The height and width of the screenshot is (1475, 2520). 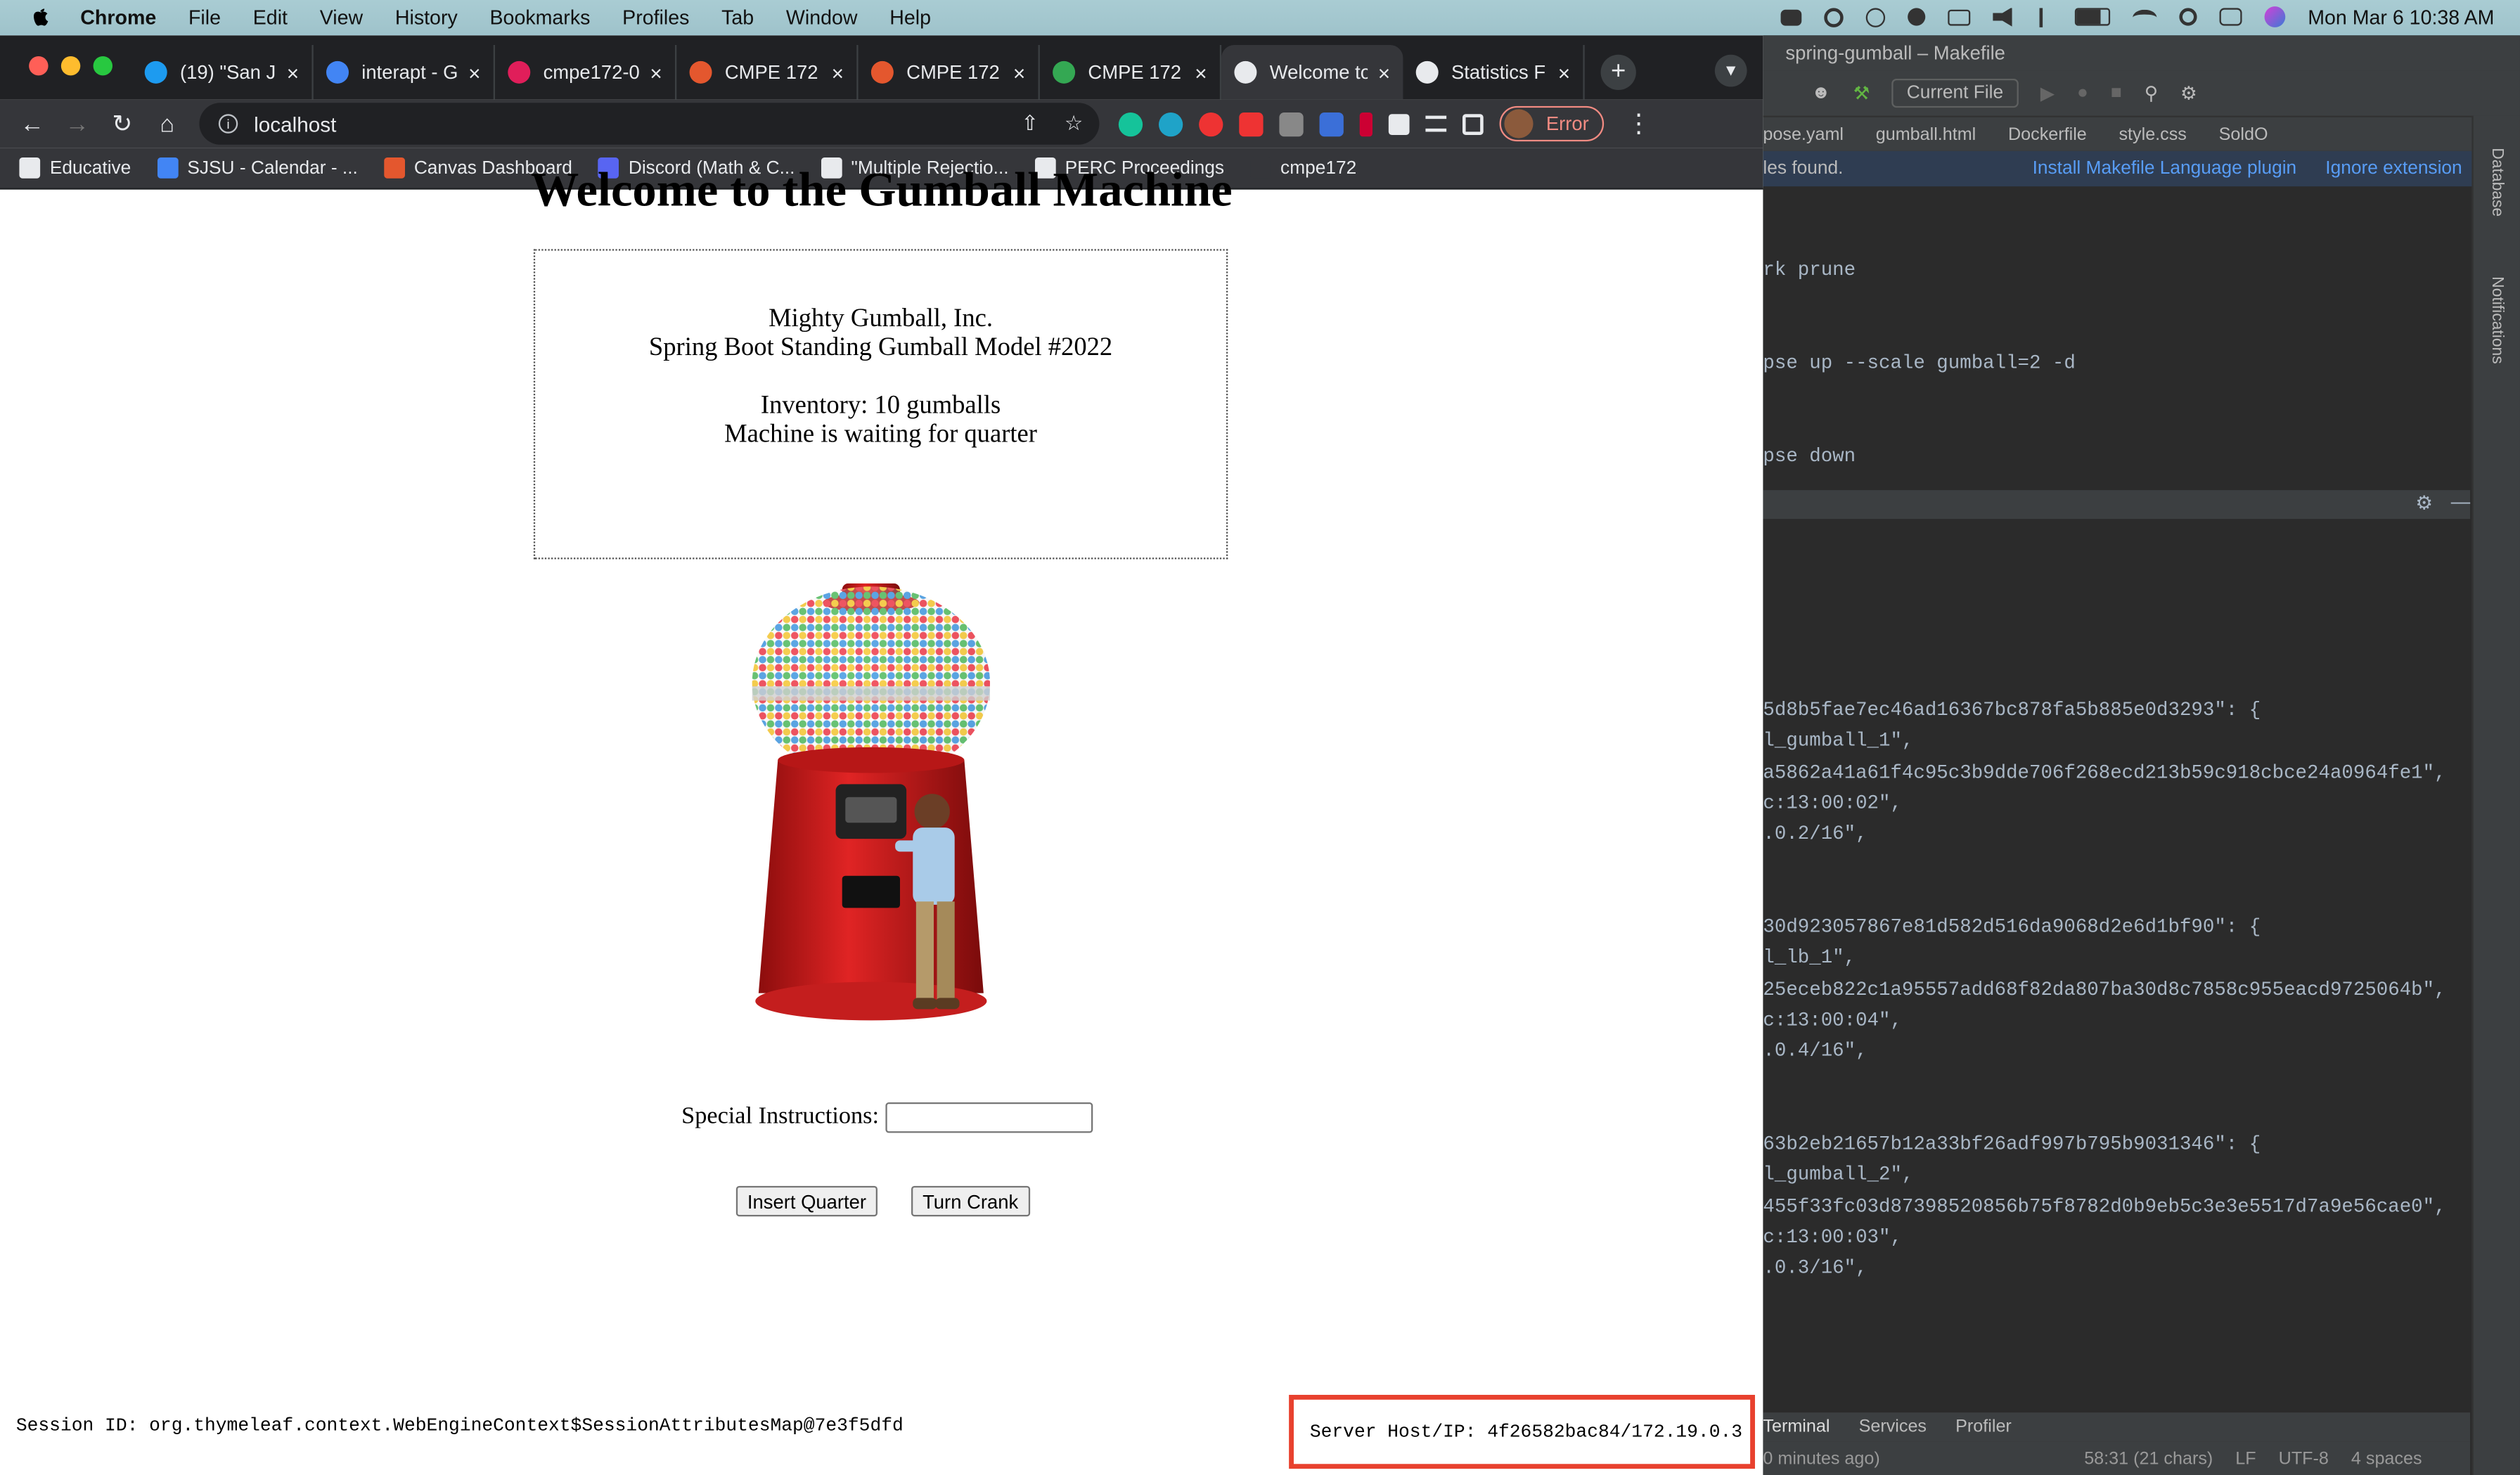 I want to click on insert-quarter-button: Insert Quarter, so click(x=807, y=1201).